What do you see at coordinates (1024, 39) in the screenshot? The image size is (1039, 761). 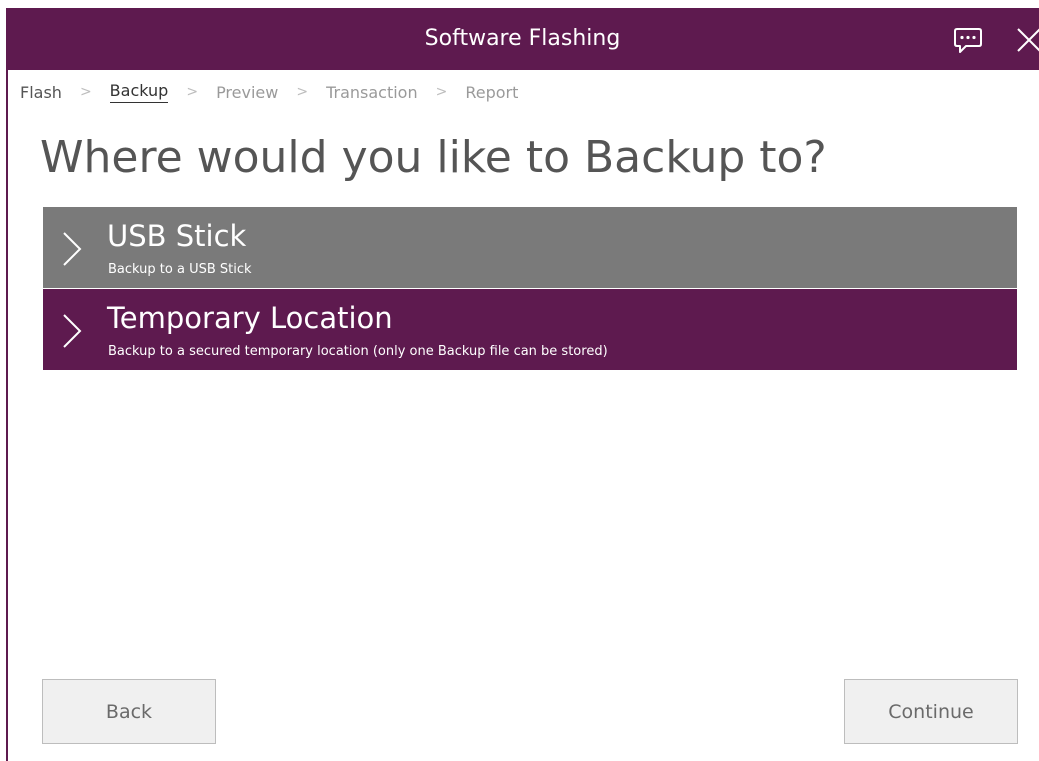 I see `close-icon` at bounding box center [1024, 39].